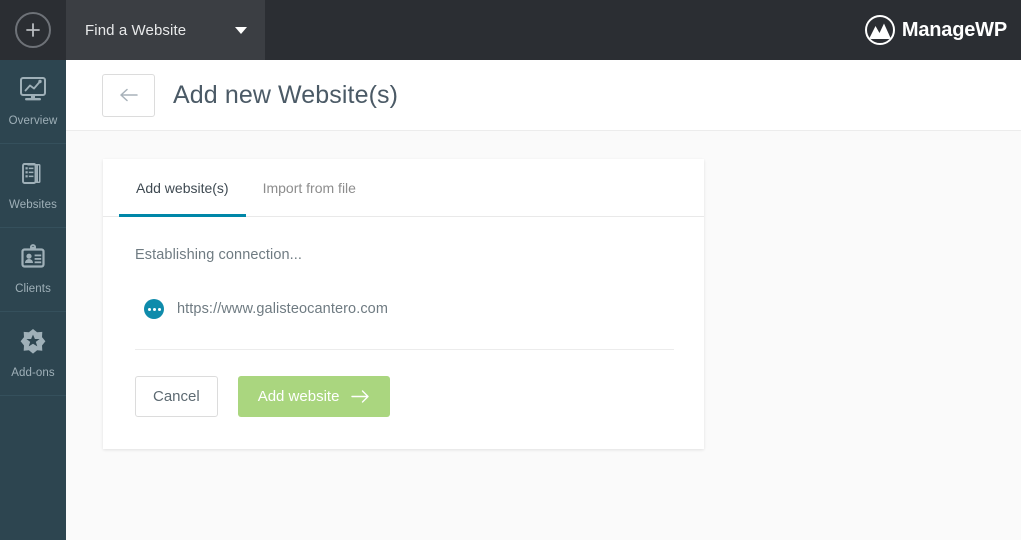  What do you see at coordinates (33, 92) in the screenshot?
I see `monitor-chart-icon` at bounding box center [33, 92].